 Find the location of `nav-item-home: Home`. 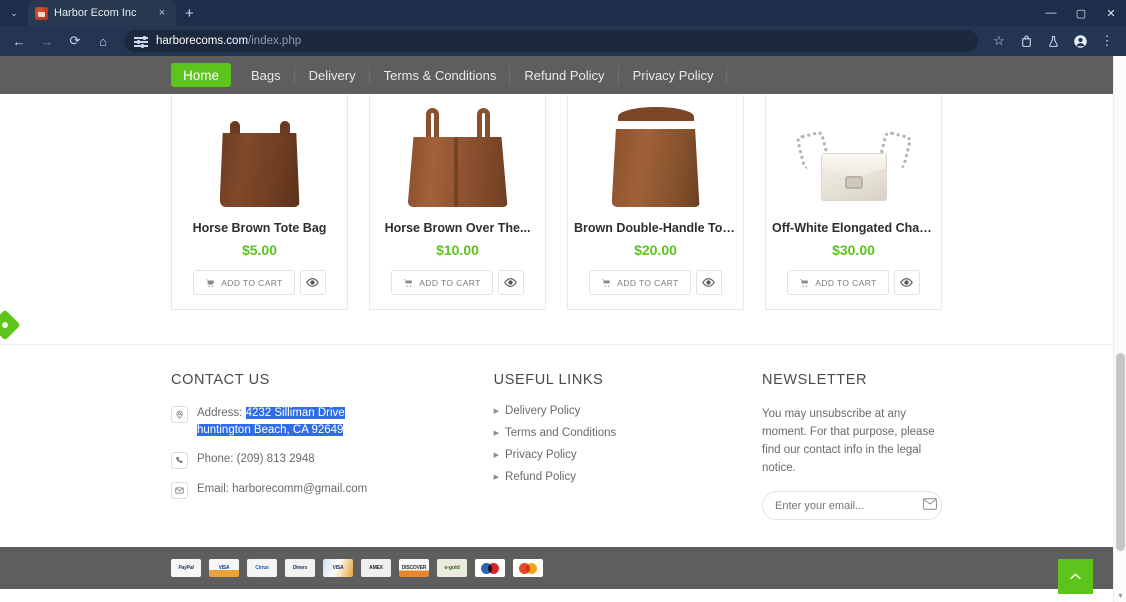

nav-item-home: Home is located at coordinates (201, 75).